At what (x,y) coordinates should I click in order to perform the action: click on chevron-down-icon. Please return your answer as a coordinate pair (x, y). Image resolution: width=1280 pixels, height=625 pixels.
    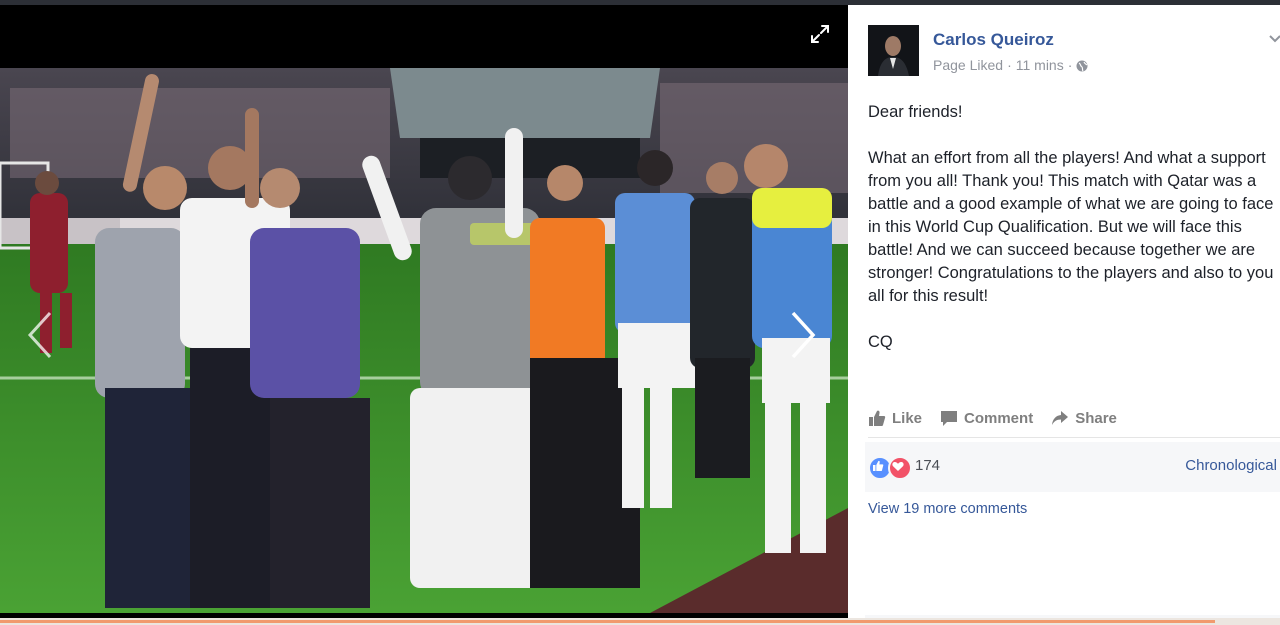
    Looking at the image, I should click on (1274, 38).